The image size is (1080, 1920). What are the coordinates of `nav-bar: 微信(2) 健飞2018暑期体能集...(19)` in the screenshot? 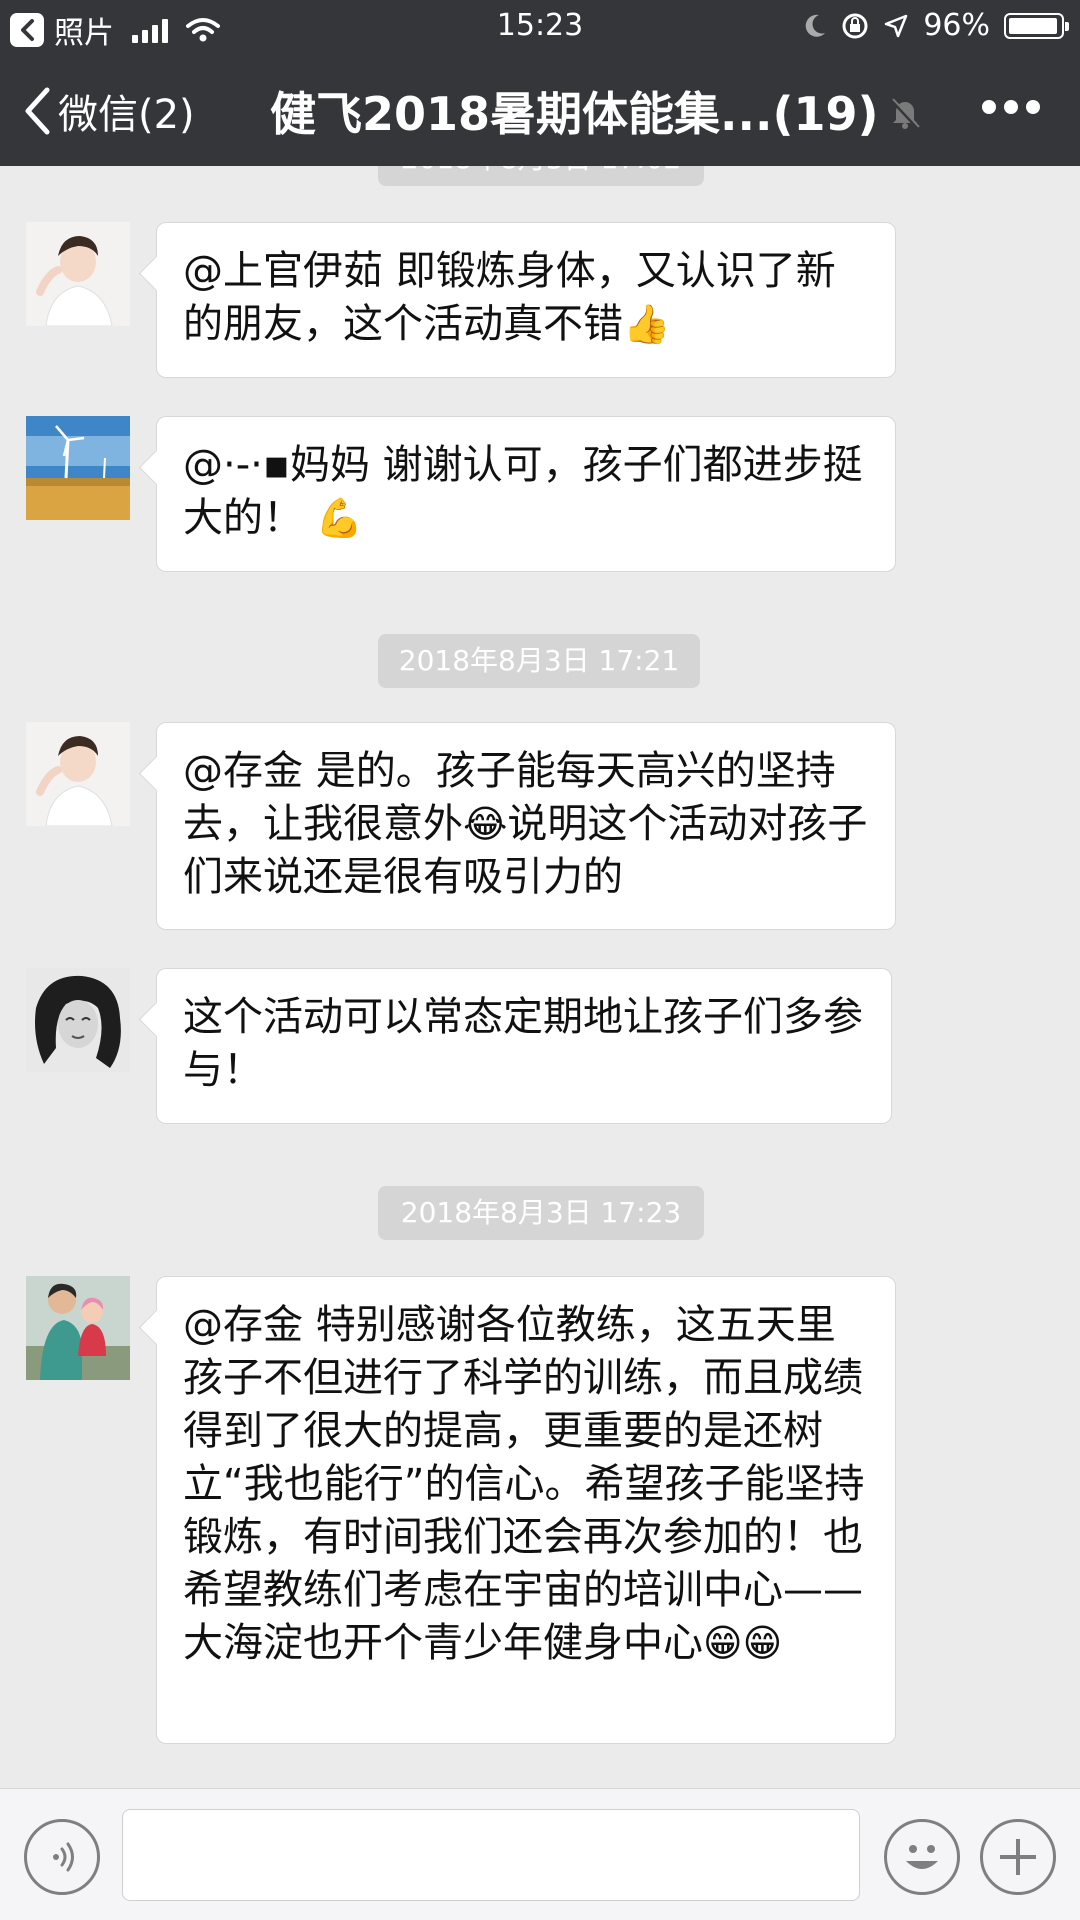 It's located at (540, 110).